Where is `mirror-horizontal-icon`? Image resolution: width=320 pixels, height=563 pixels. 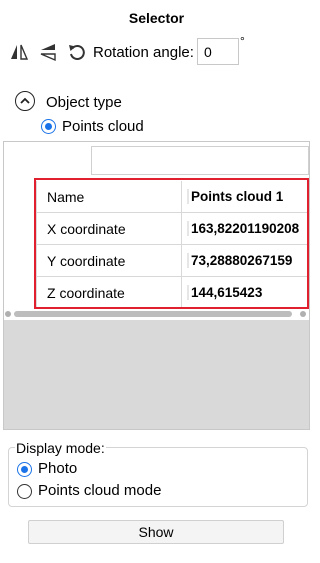
mirror-horizontal-icon is located at coordinates (19, 52).